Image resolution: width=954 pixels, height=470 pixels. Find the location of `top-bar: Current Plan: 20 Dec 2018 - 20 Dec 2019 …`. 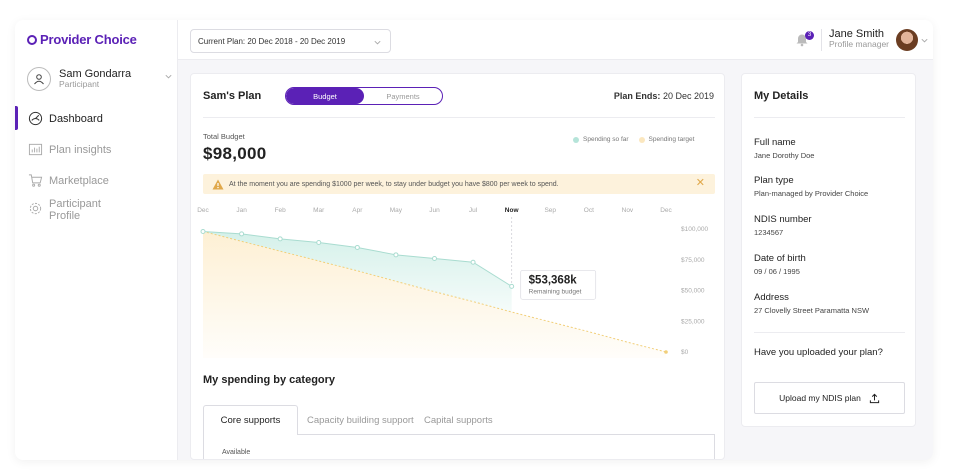

top-bar: Current Plan: 20 Dec 2018 - 20 Dec 2019 … is located at coordinates (555, 40).